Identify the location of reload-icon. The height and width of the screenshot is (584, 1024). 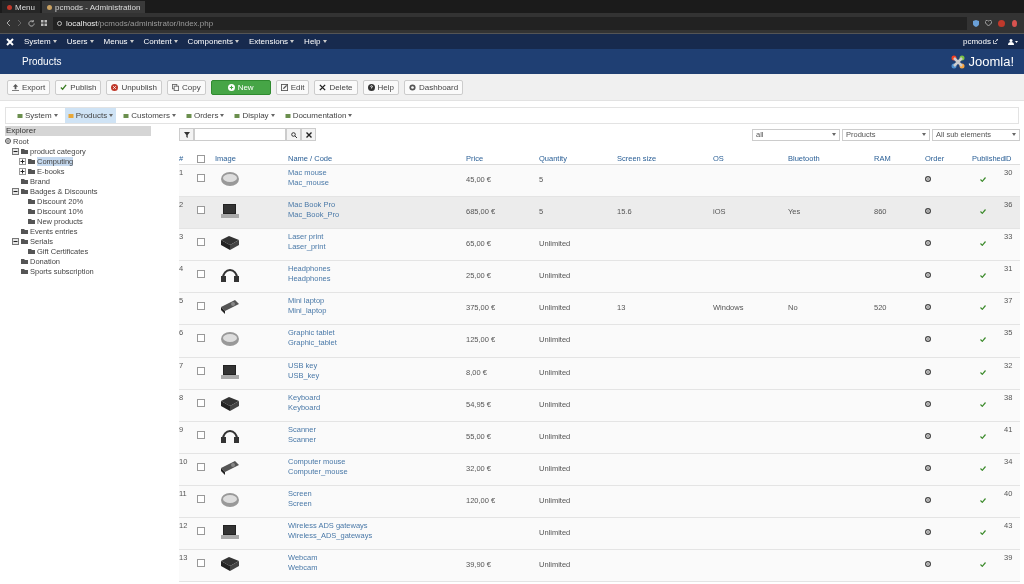
(31, 23).